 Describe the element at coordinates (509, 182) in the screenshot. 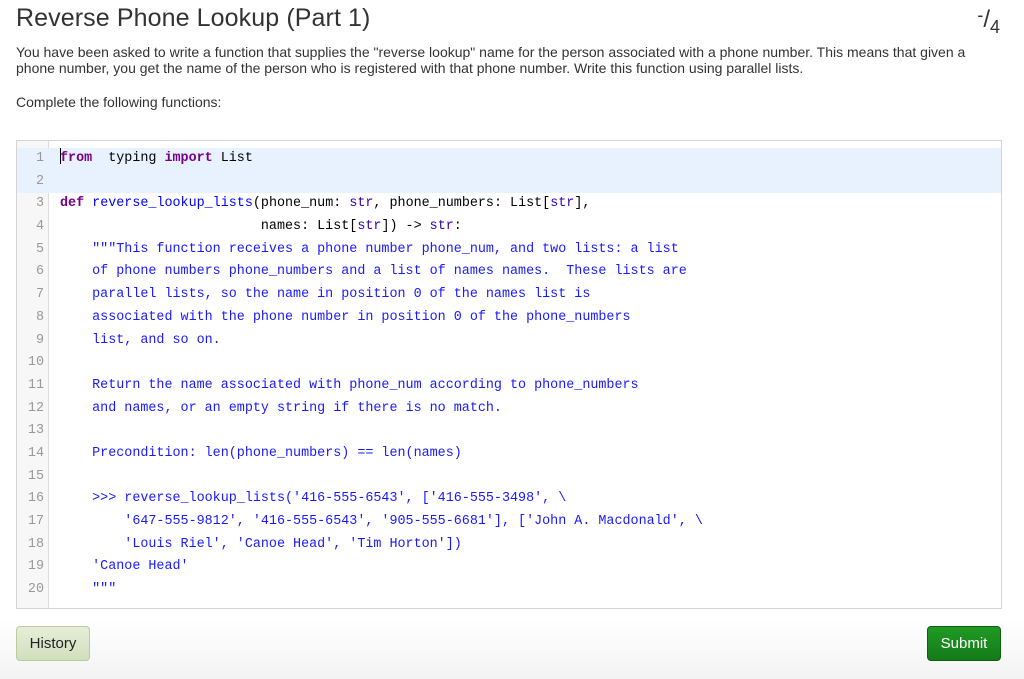

I see `code-line: 2` at that location.